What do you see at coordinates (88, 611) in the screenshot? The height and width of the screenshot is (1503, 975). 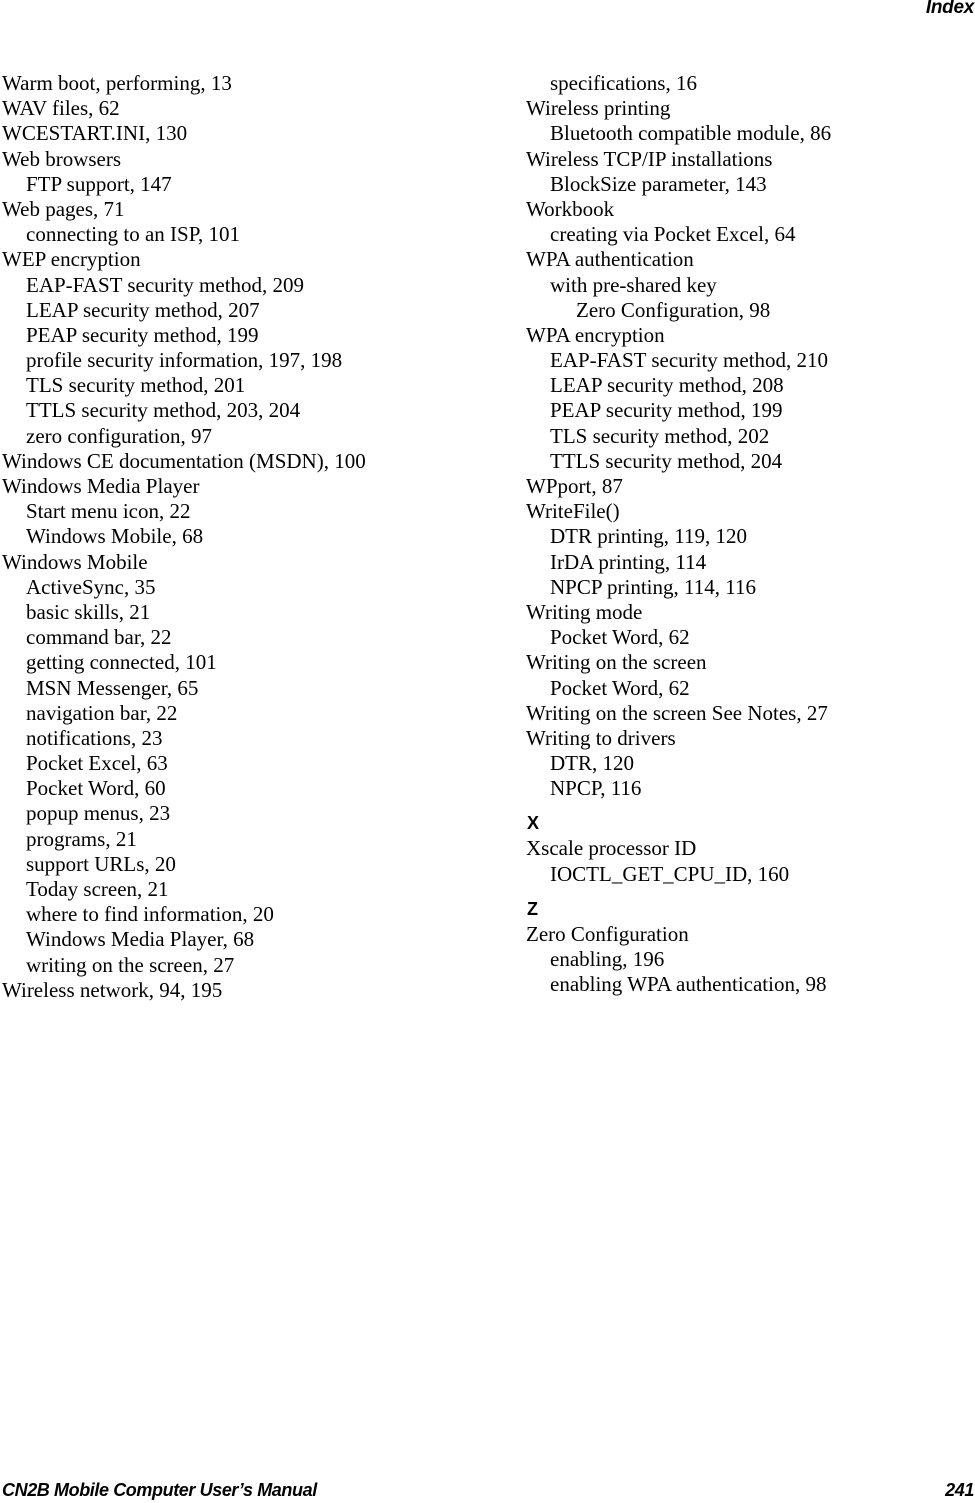 I see `index-subentry: basic skills, 21` at bounding box center [88, 611].